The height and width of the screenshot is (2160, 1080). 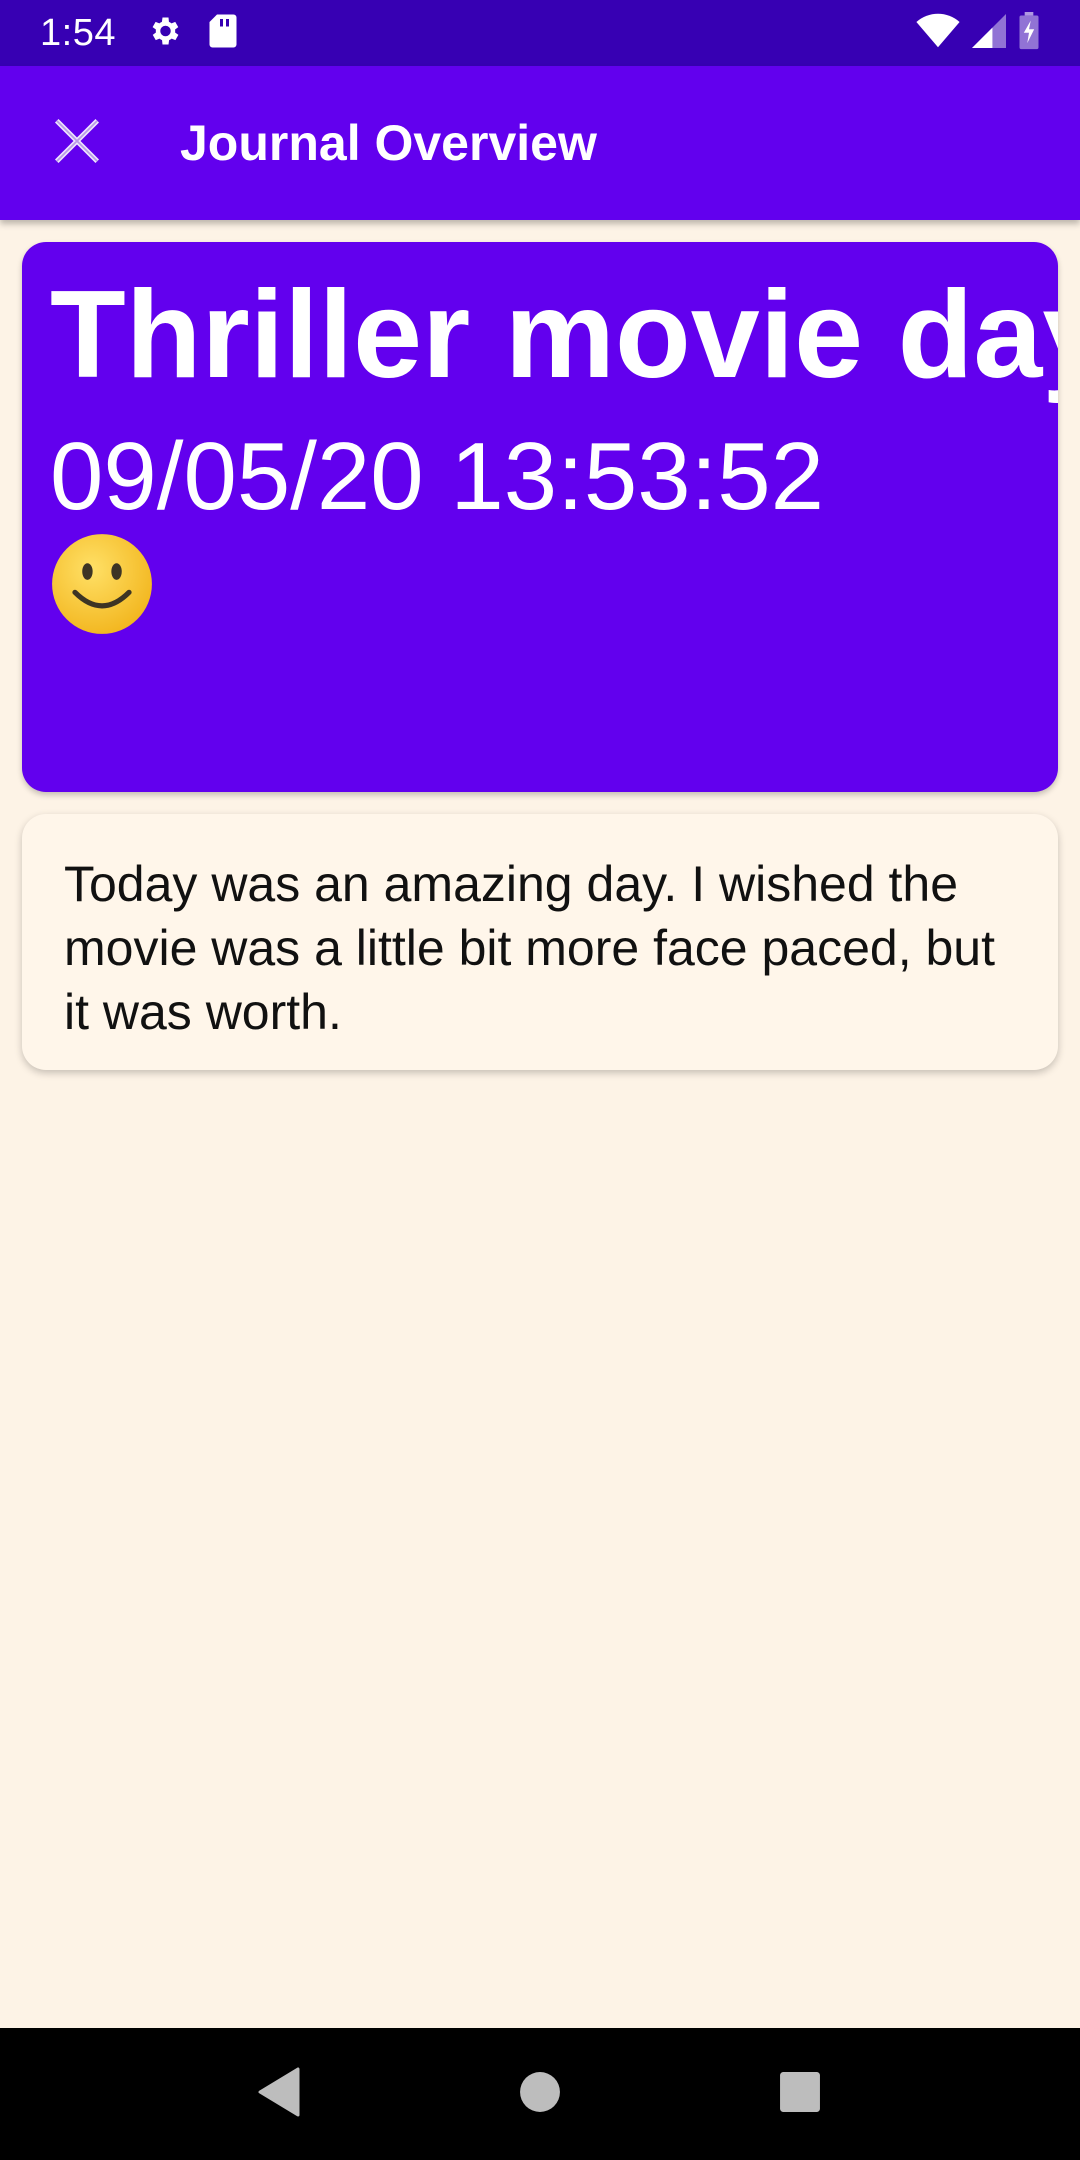 I want to click on recents-square-icon, so click(x=800, y=2094).